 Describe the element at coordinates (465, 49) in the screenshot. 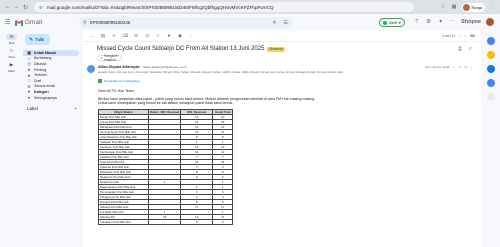

I see `subject-actions: ⎙ ↗` at that location.